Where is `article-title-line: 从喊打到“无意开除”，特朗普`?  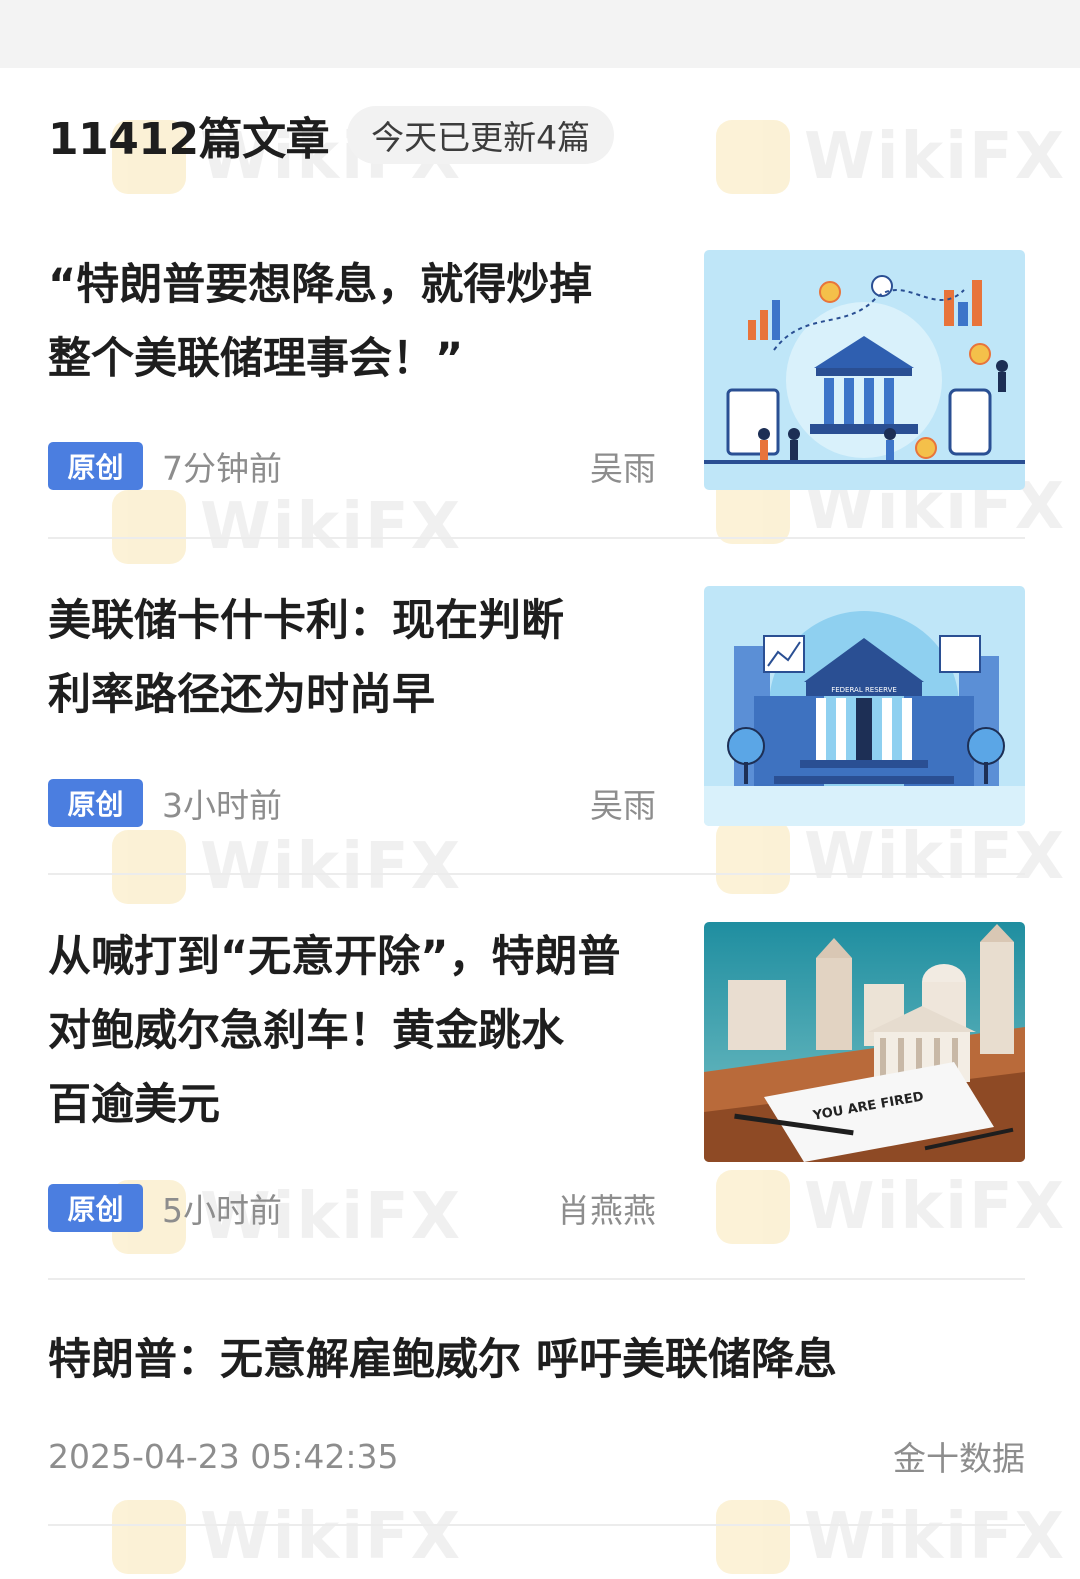
article-title-line: 从喊打到“无意开除”，特朗普 is located at coordinates (334, 957).